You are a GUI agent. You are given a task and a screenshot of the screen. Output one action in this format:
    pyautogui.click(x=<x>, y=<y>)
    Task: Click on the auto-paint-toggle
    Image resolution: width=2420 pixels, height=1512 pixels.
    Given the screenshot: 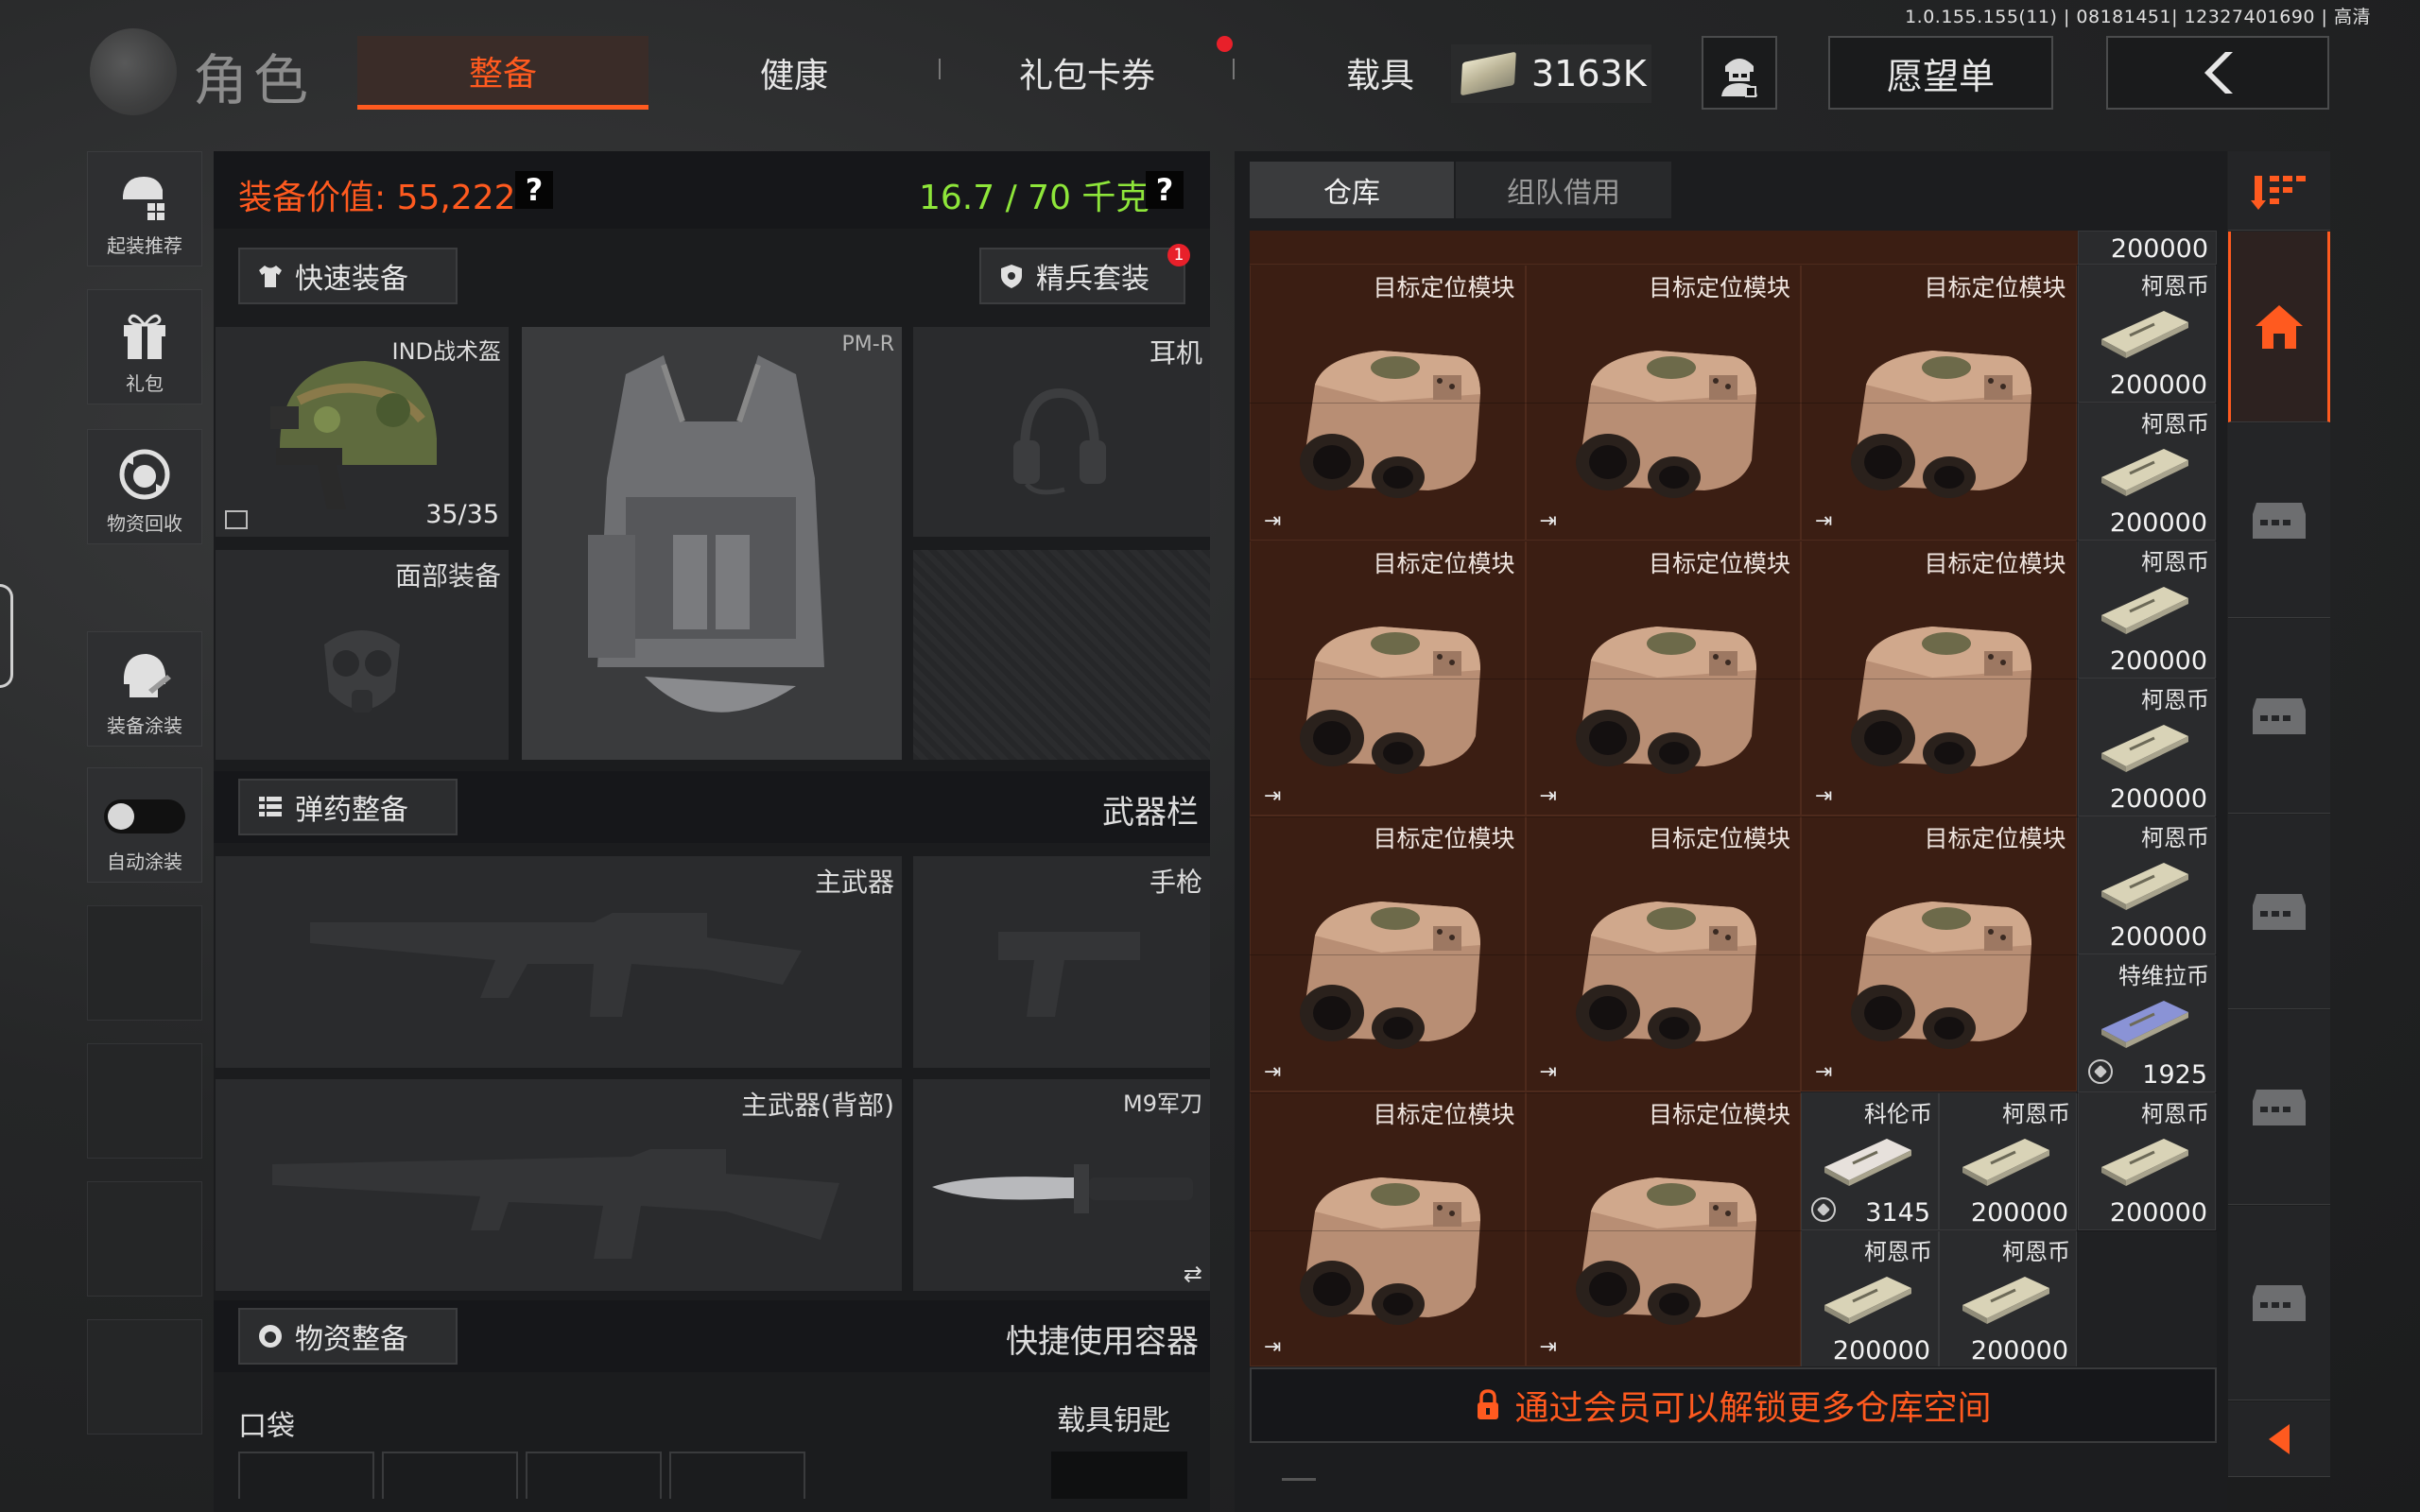 What is the action you would take?
    pyautogui.click(x=145, y=816)
    